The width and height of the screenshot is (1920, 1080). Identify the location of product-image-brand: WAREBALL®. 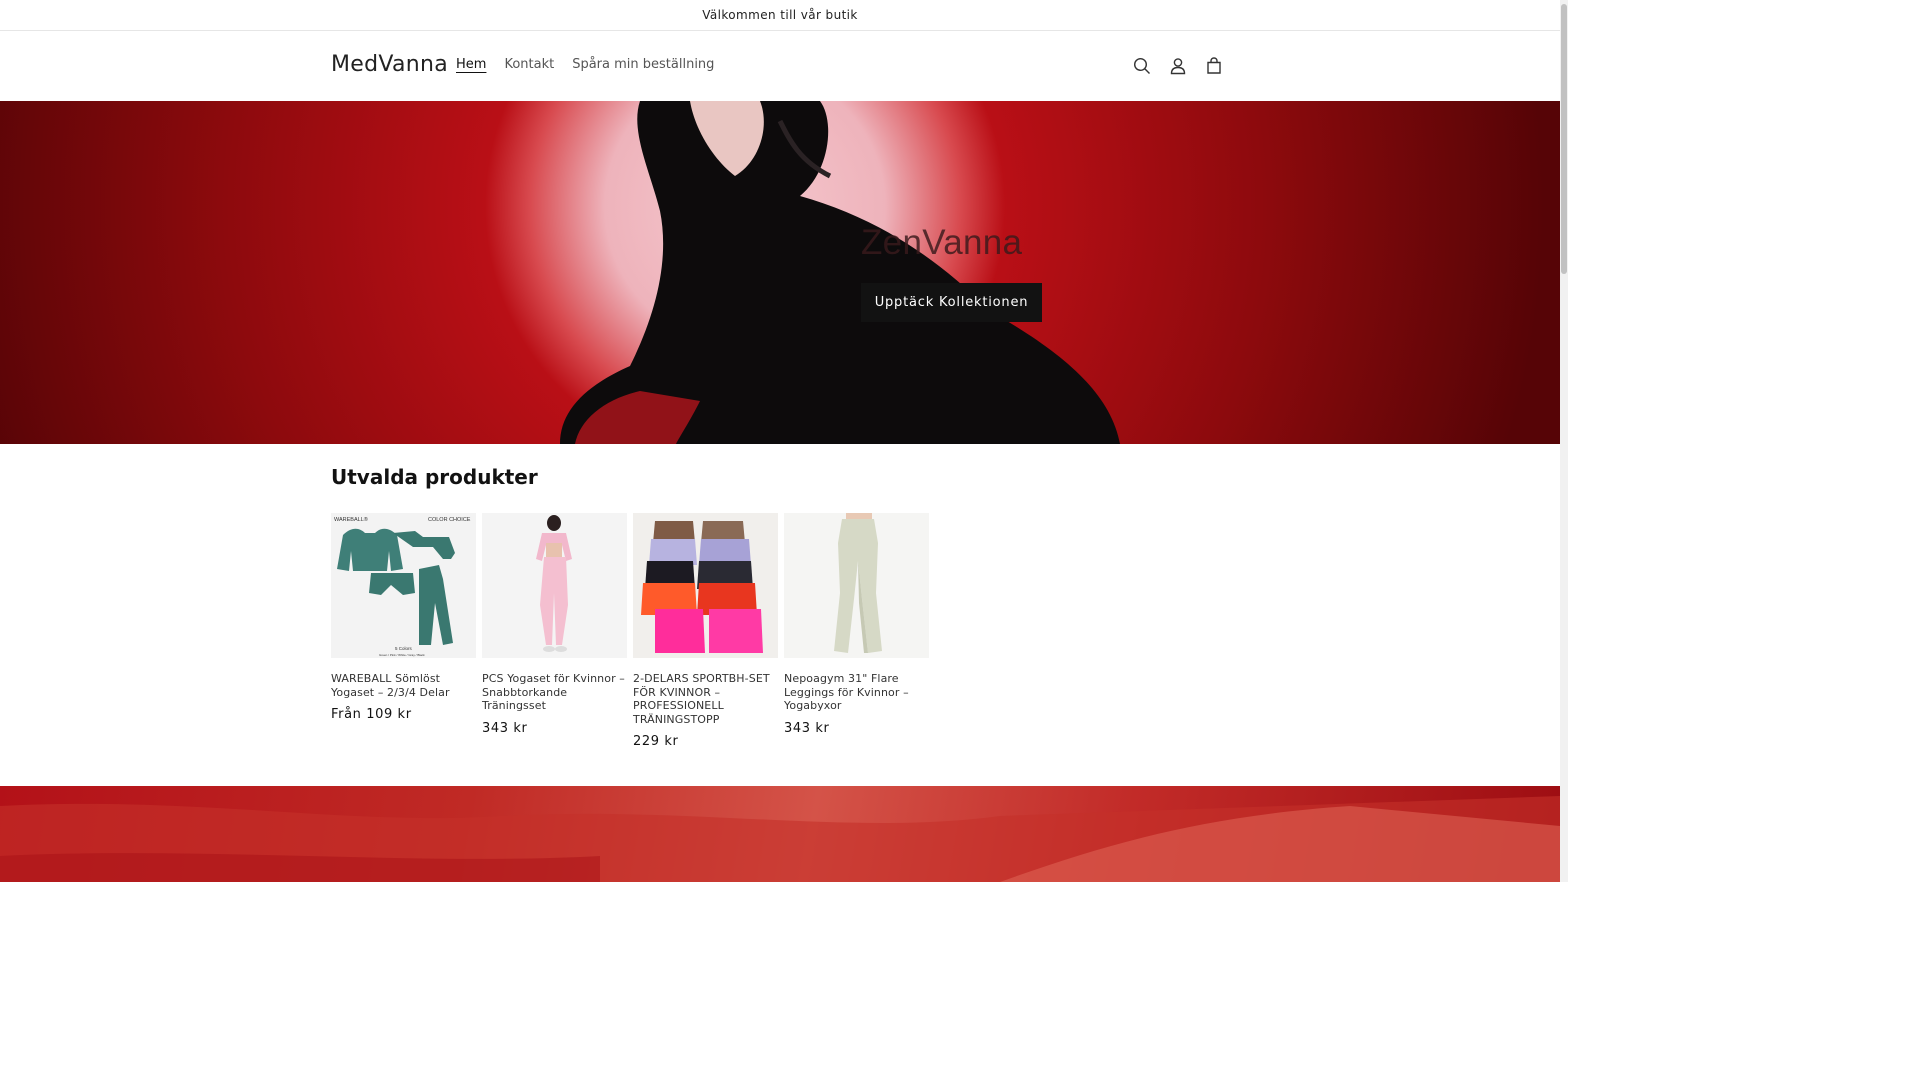
(351, 519).